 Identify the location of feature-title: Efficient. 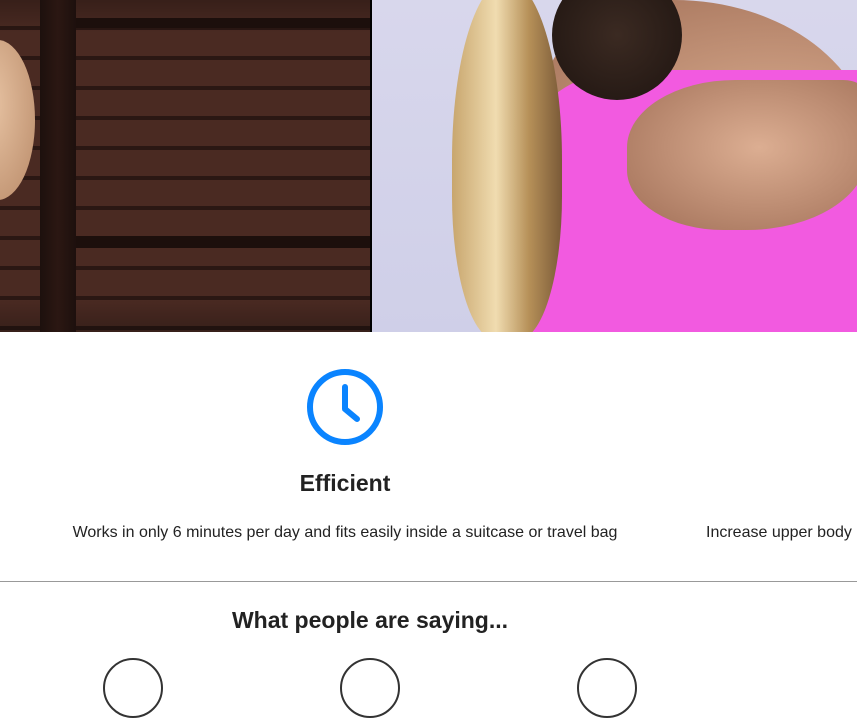
(345, 483).